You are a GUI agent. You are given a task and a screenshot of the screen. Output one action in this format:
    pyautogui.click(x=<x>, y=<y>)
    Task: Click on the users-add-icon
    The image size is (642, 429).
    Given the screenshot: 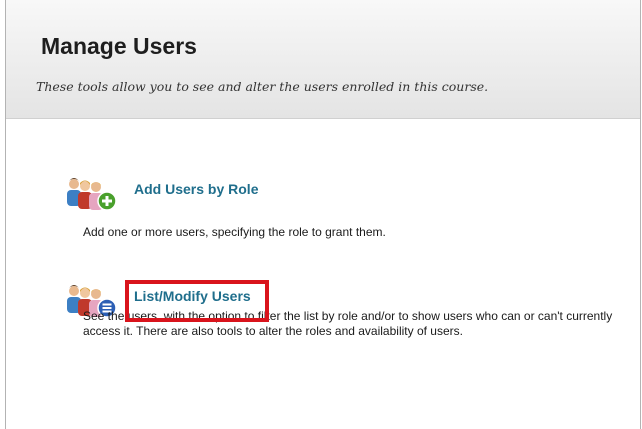 What is the action you would take?
    pyautogui.click(x=98, y=195)
    